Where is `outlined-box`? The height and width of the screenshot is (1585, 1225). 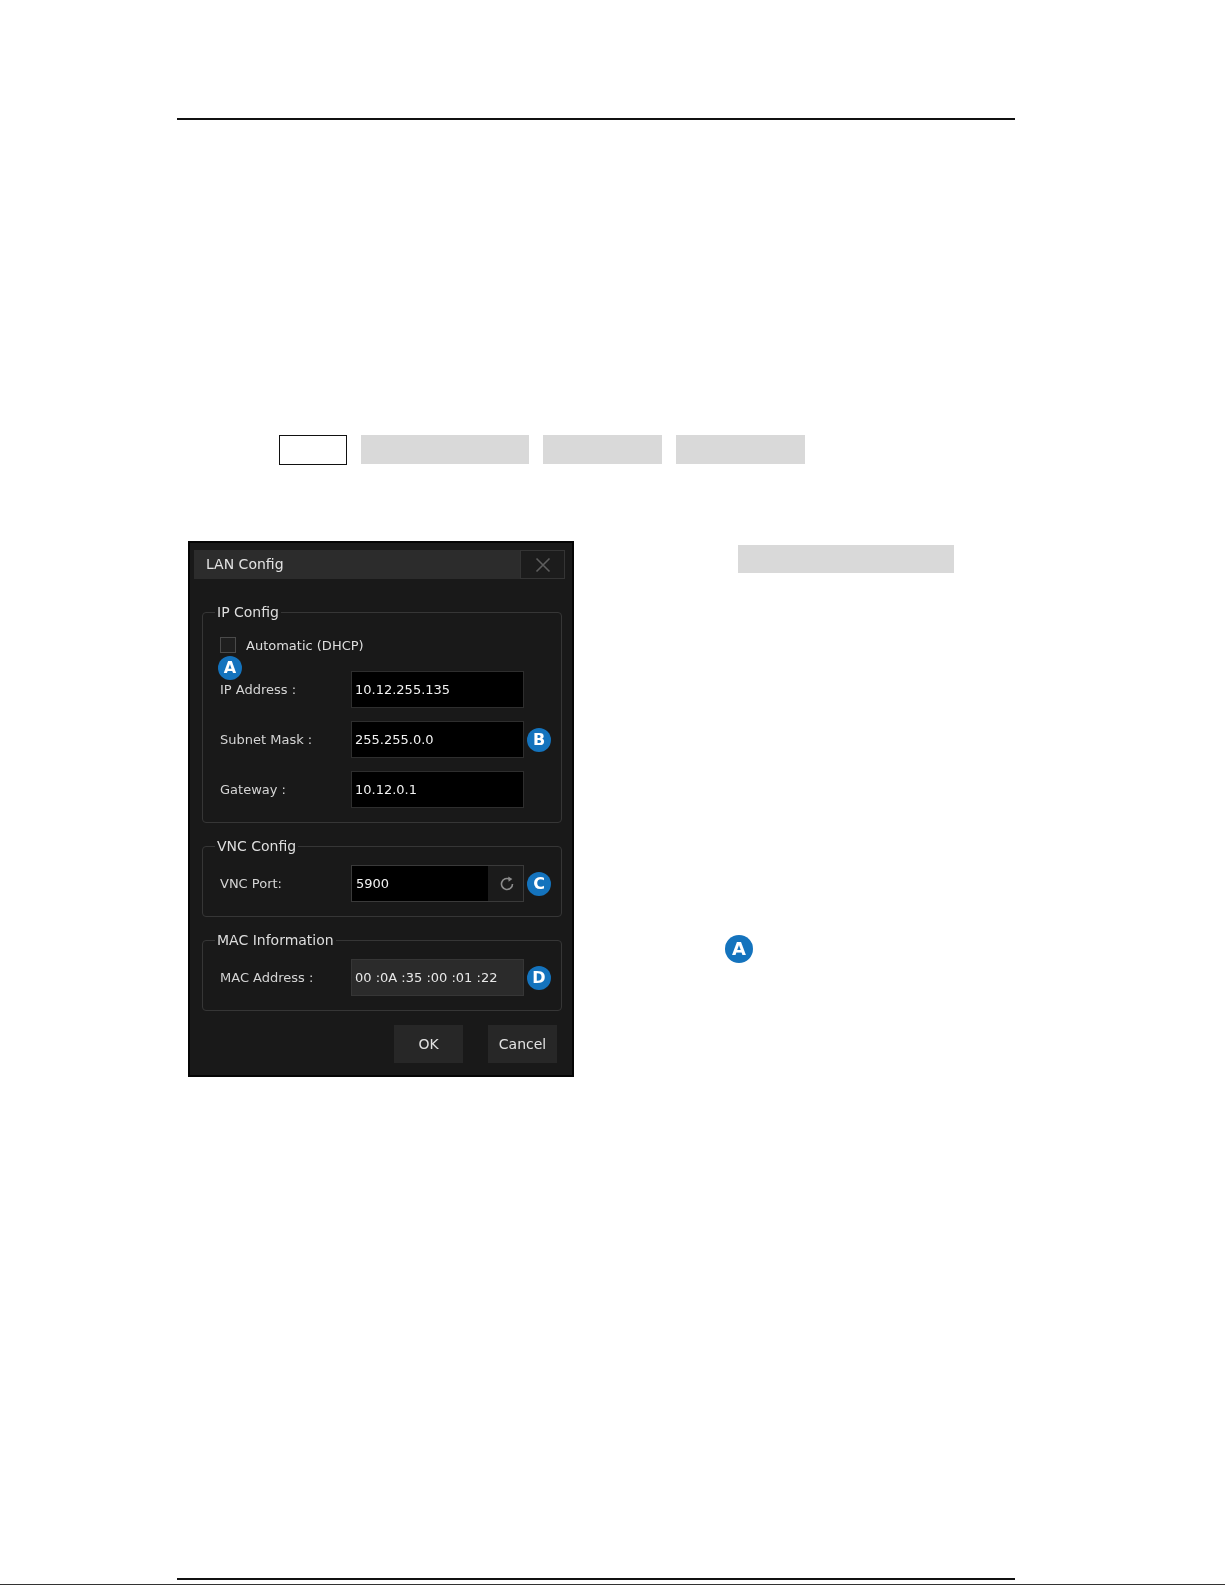
outlined-box is located at coordinates (313, 450).